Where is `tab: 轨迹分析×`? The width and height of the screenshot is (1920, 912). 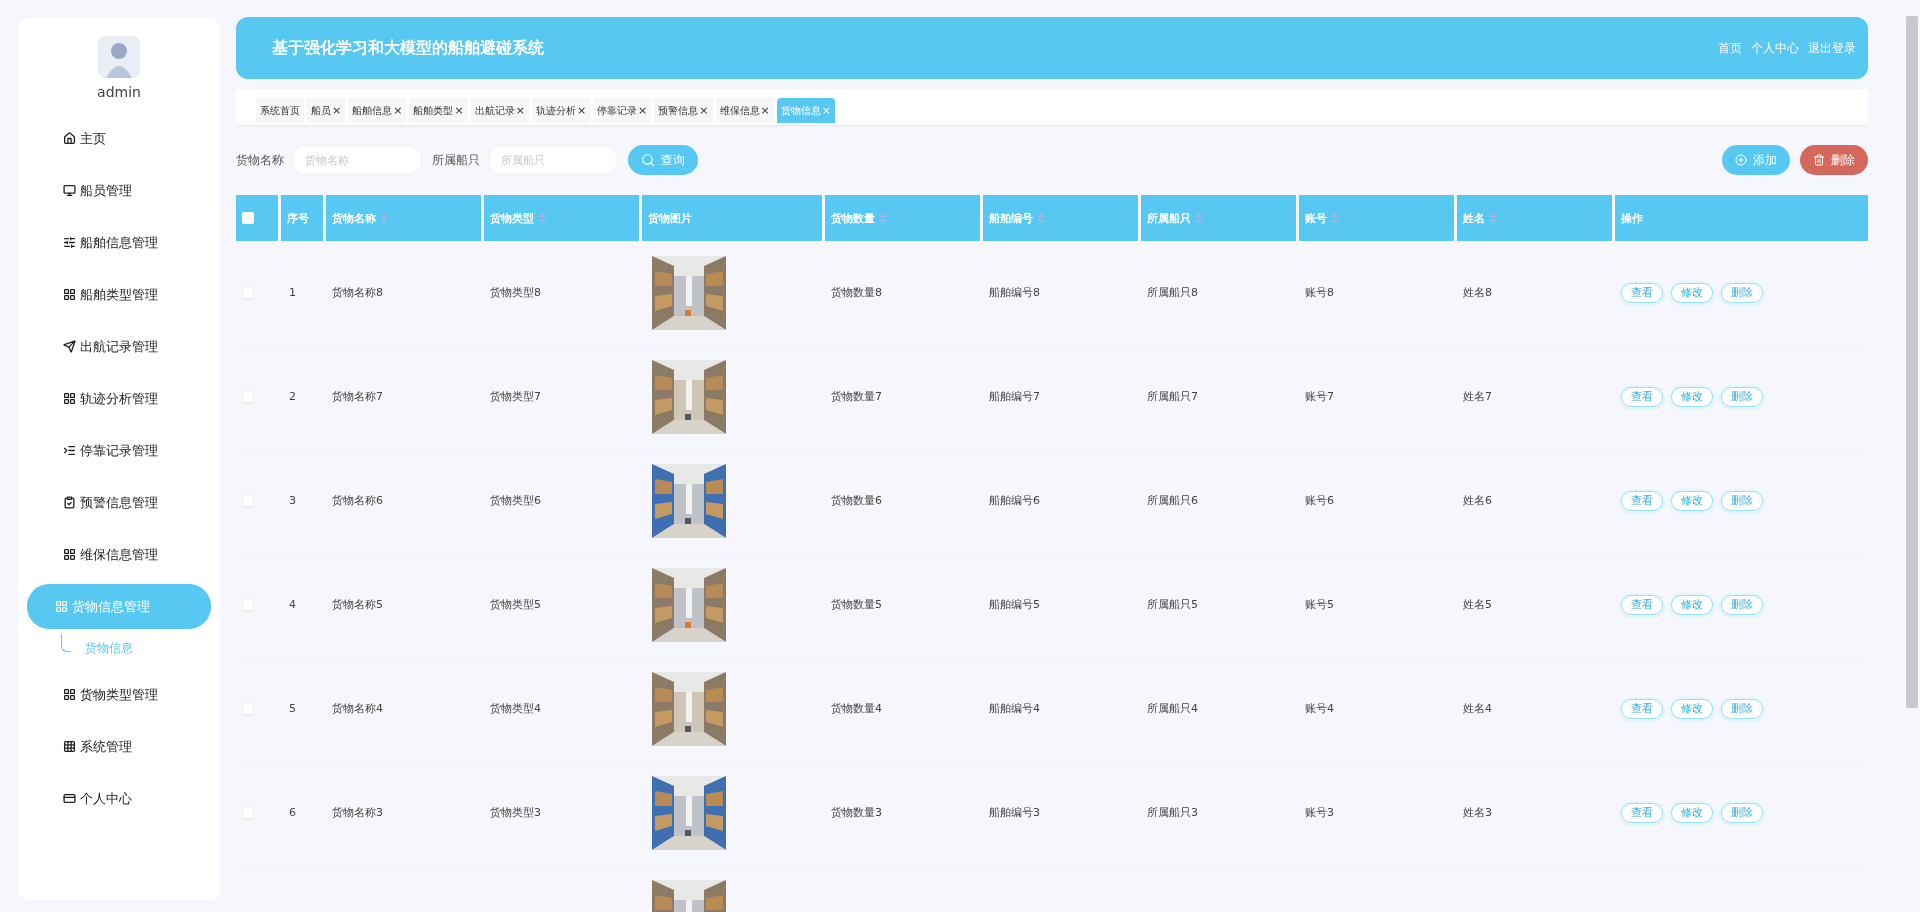
tab: 轨迹分析× is located at coordinates (561, 110).